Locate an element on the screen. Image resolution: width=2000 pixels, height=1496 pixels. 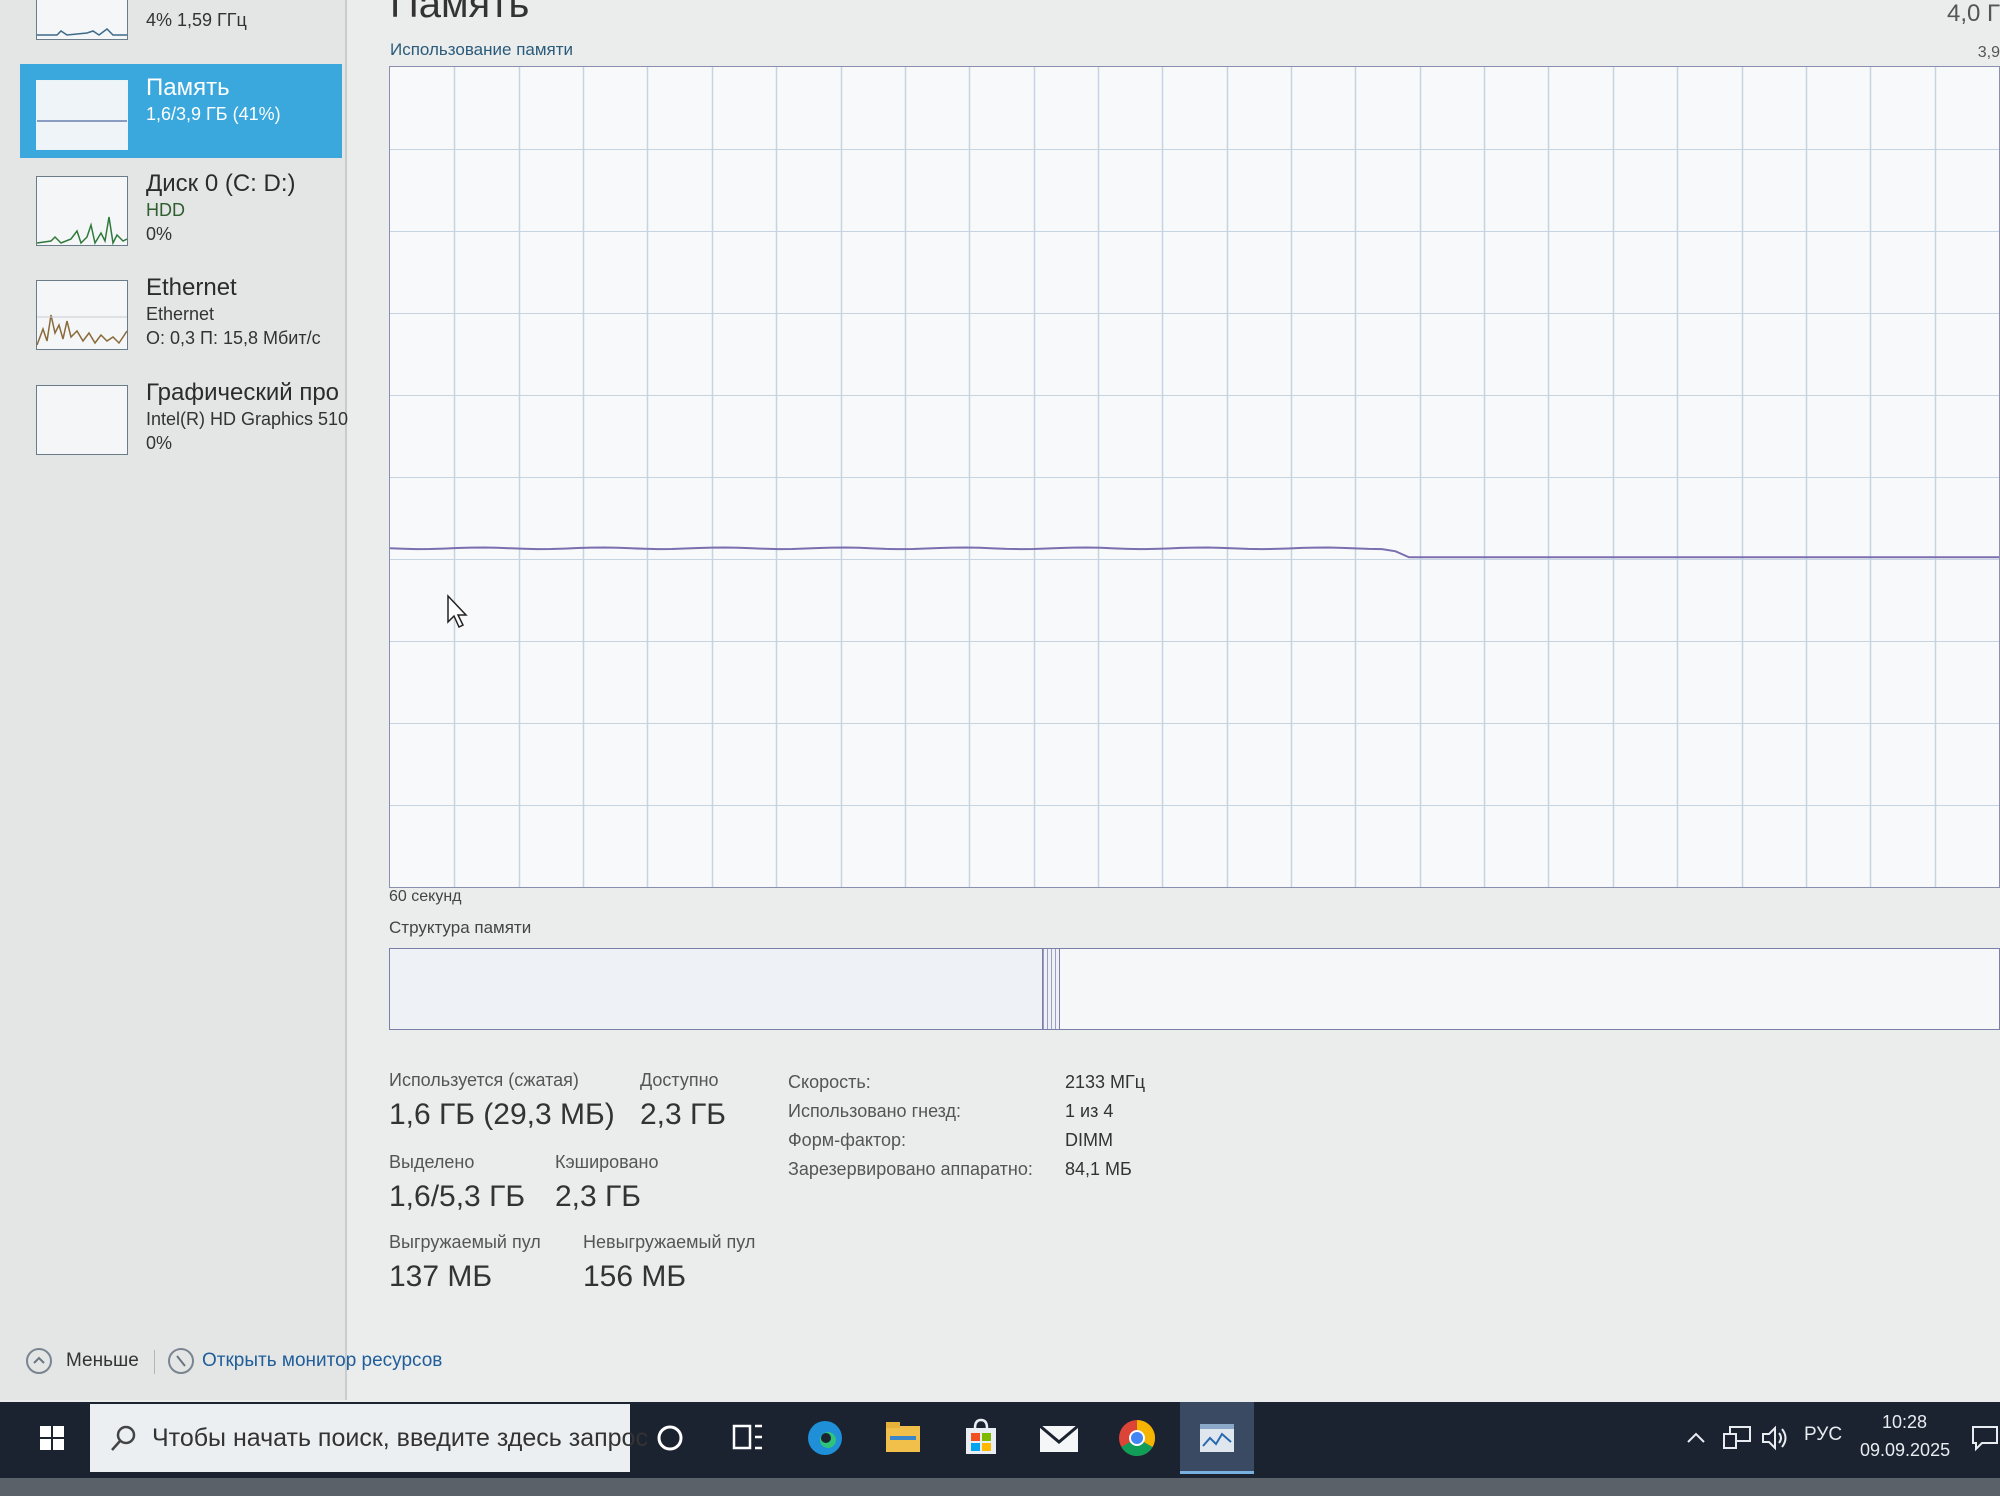
open-resource-monitor-link: Открыть монитор ресурсов is located at coordinates (322, 1361).